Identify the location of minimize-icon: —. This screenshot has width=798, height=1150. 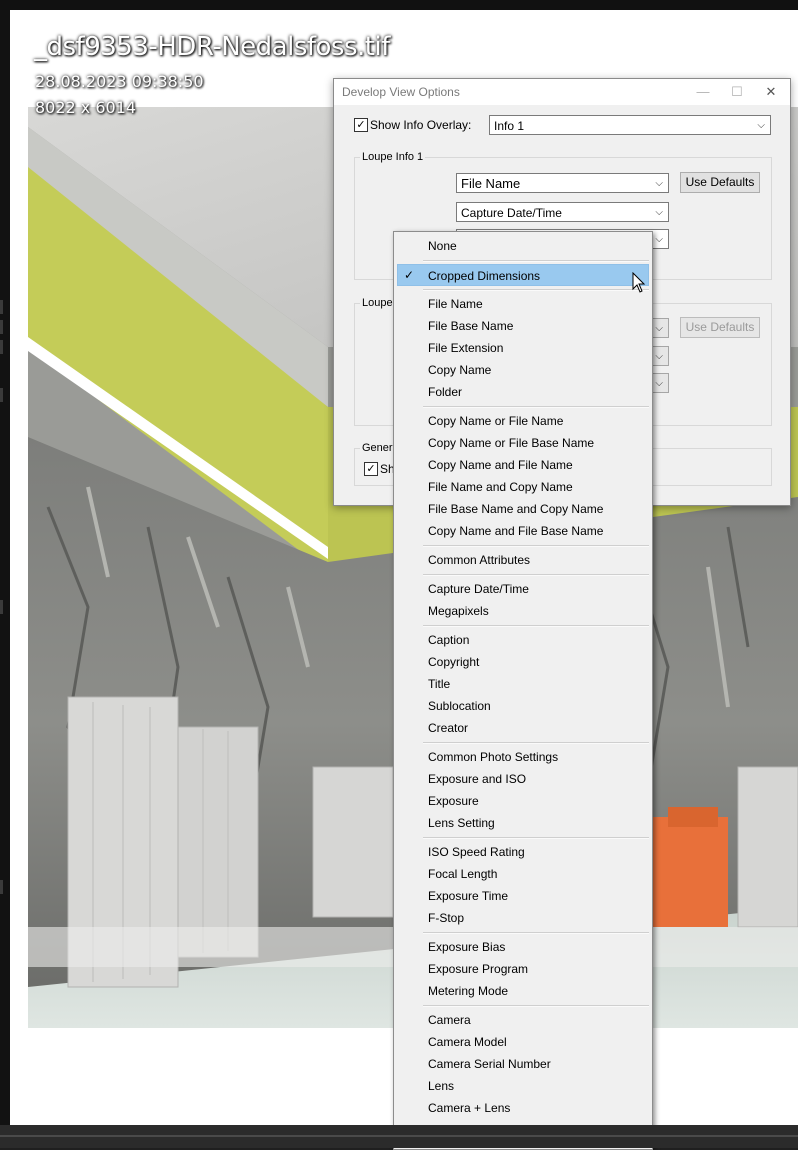
(703, 92).